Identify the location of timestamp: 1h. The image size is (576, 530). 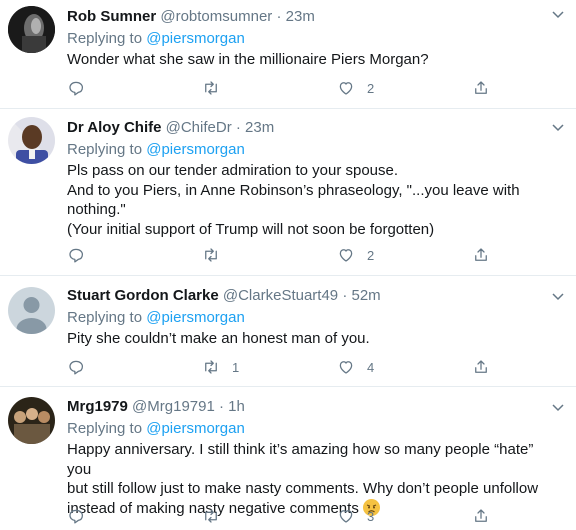
(236, 406).